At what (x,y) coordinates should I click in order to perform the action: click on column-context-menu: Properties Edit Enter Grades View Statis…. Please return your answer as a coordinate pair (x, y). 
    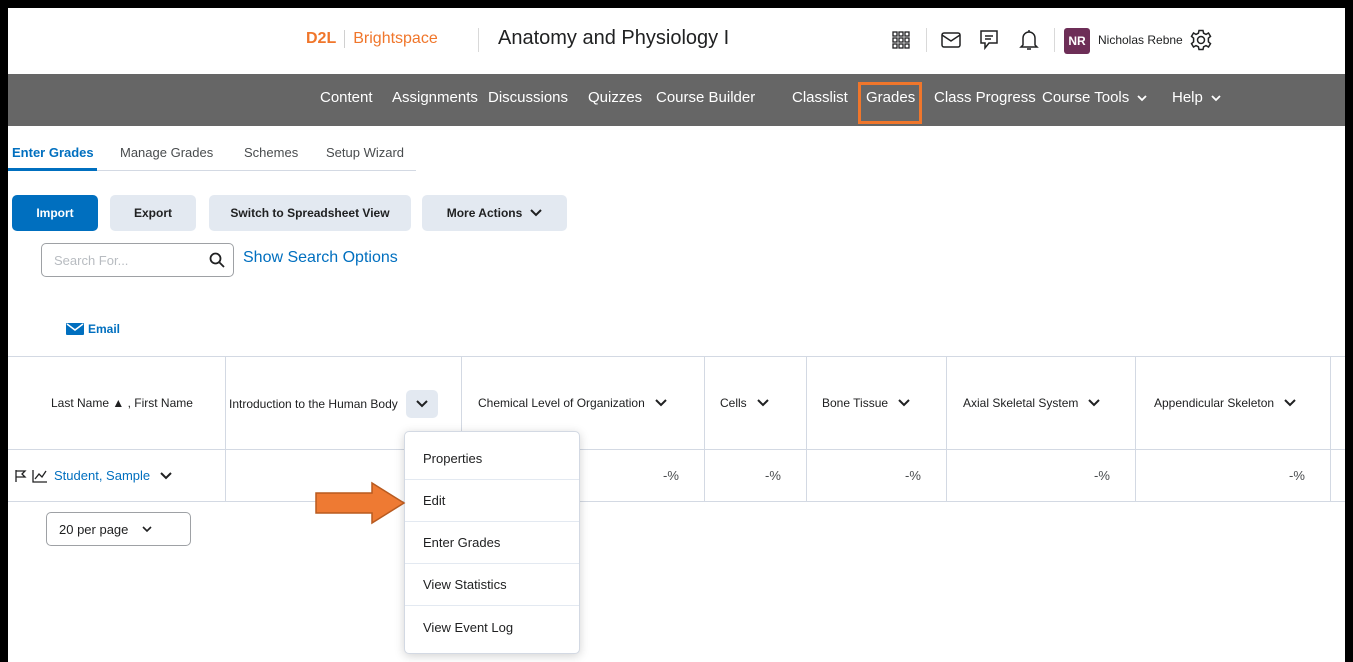
    Looking at the image, I should click on (492, 542).